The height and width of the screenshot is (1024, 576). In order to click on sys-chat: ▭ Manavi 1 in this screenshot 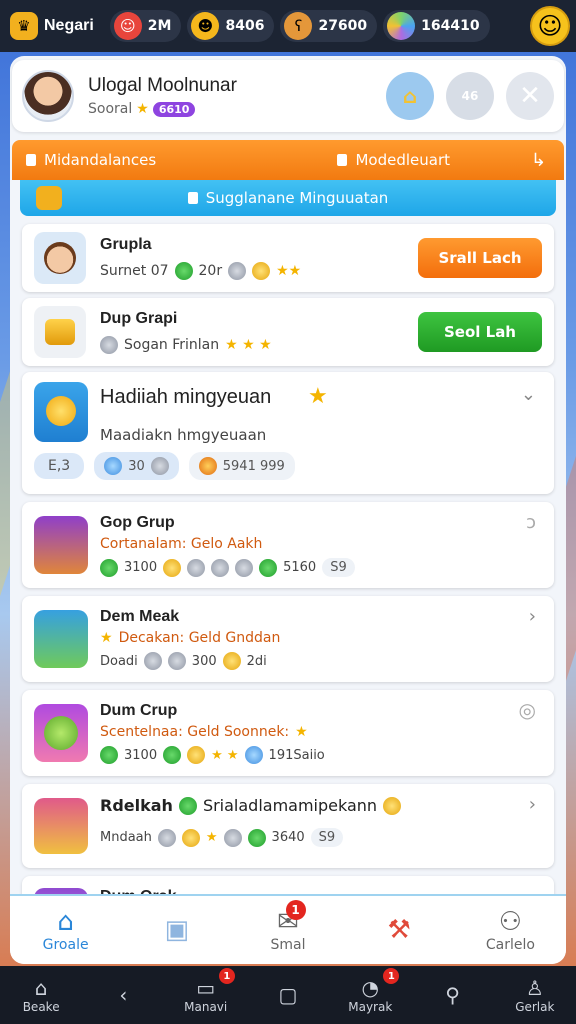, I will do `click(206, 995)`.